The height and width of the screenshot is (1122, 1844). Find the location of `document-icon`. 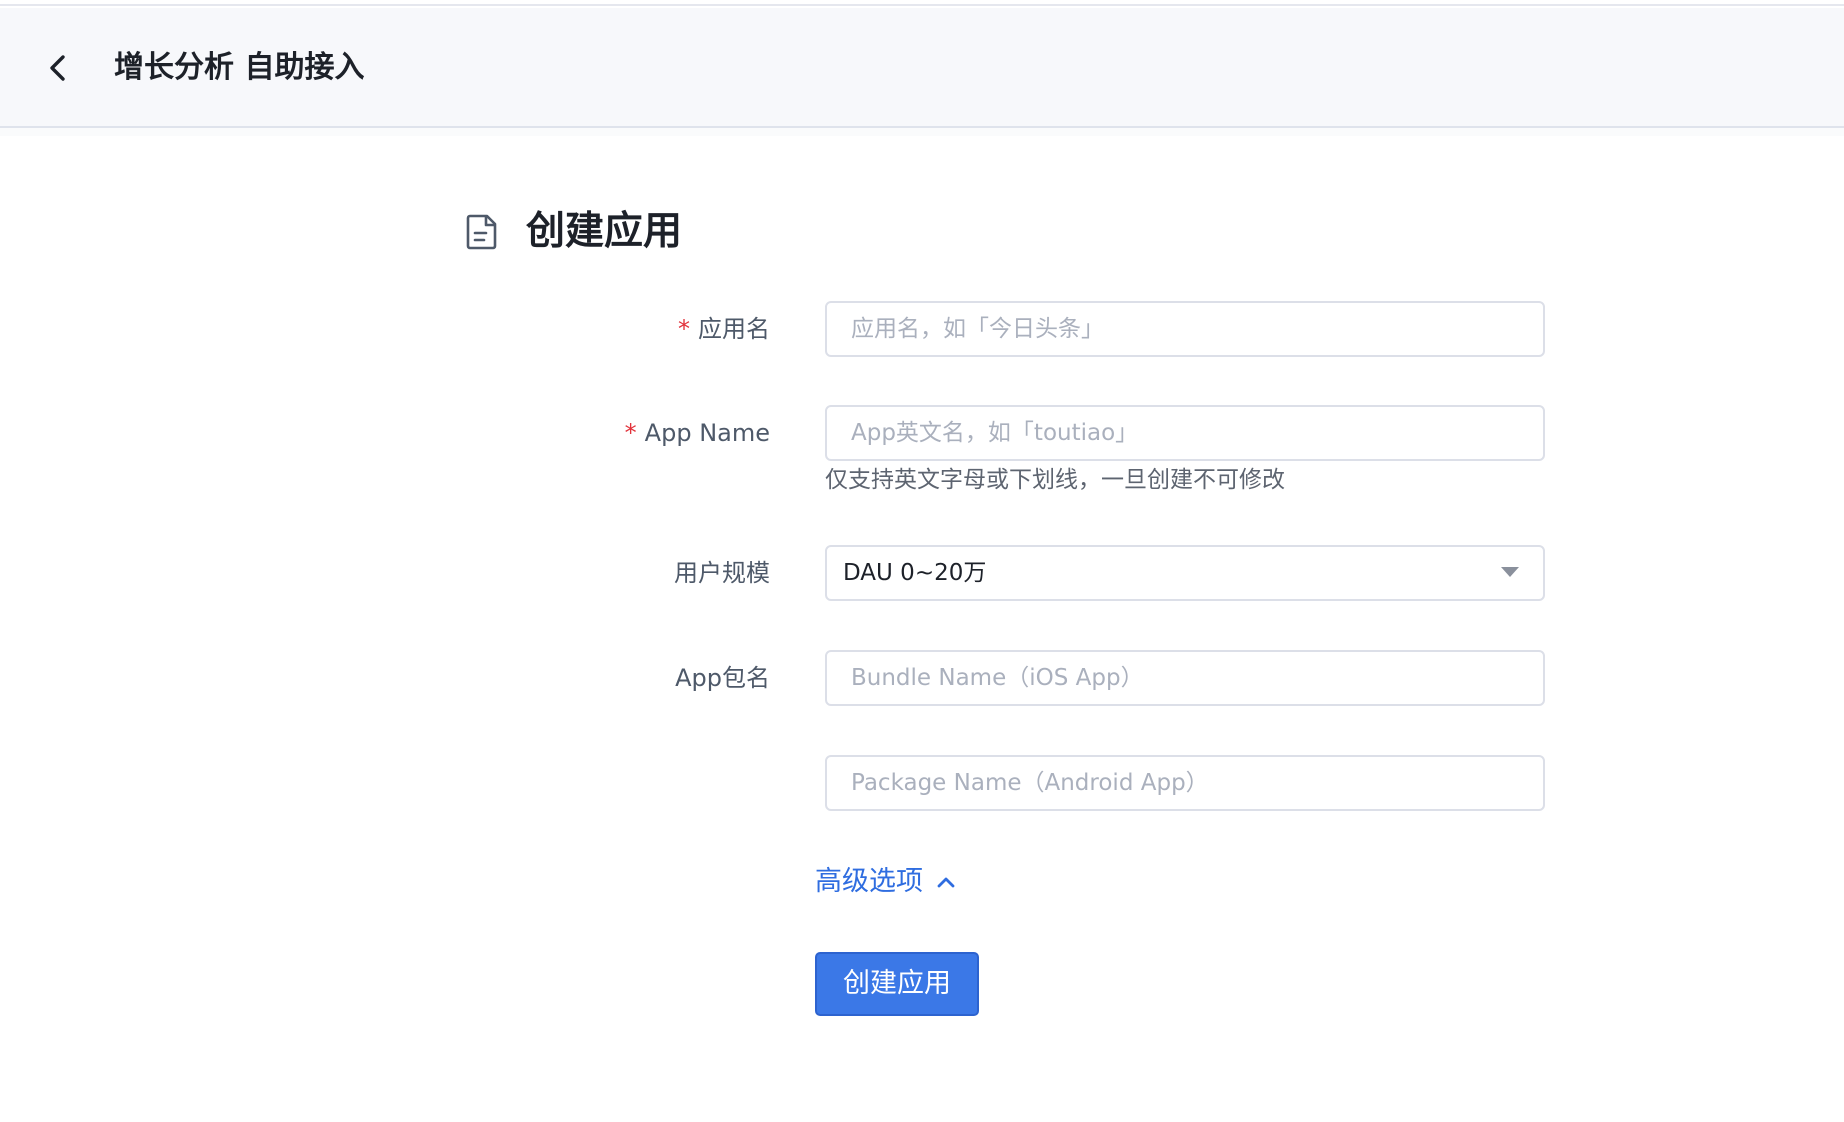

document-icon is located at coordinates (482, 232).